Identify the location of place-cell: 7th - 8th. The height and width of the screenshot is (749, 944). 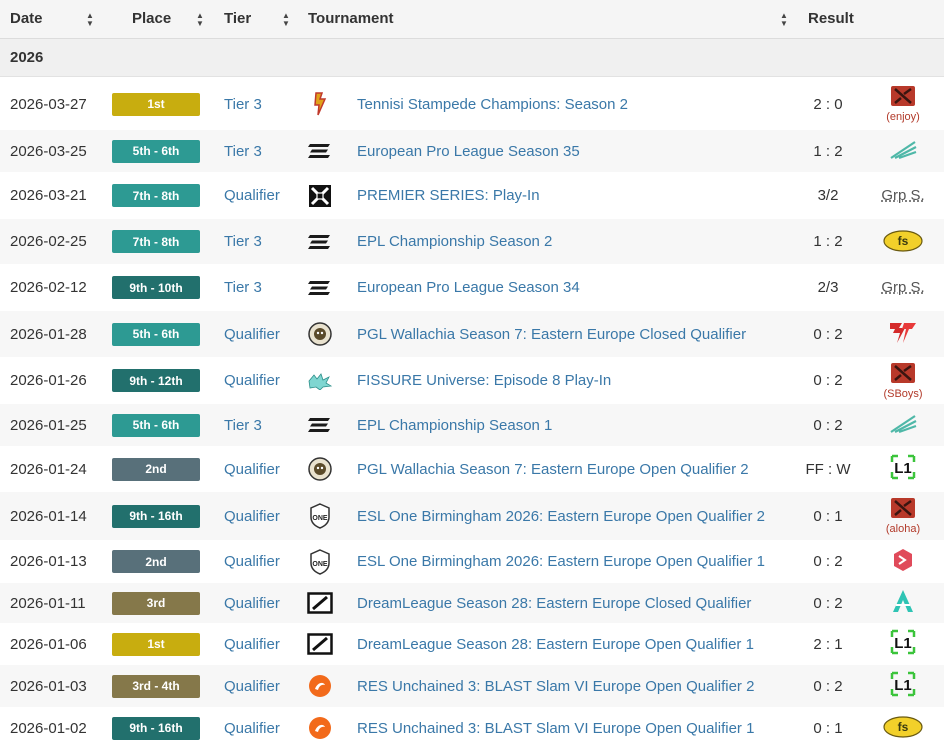
(156, 241).